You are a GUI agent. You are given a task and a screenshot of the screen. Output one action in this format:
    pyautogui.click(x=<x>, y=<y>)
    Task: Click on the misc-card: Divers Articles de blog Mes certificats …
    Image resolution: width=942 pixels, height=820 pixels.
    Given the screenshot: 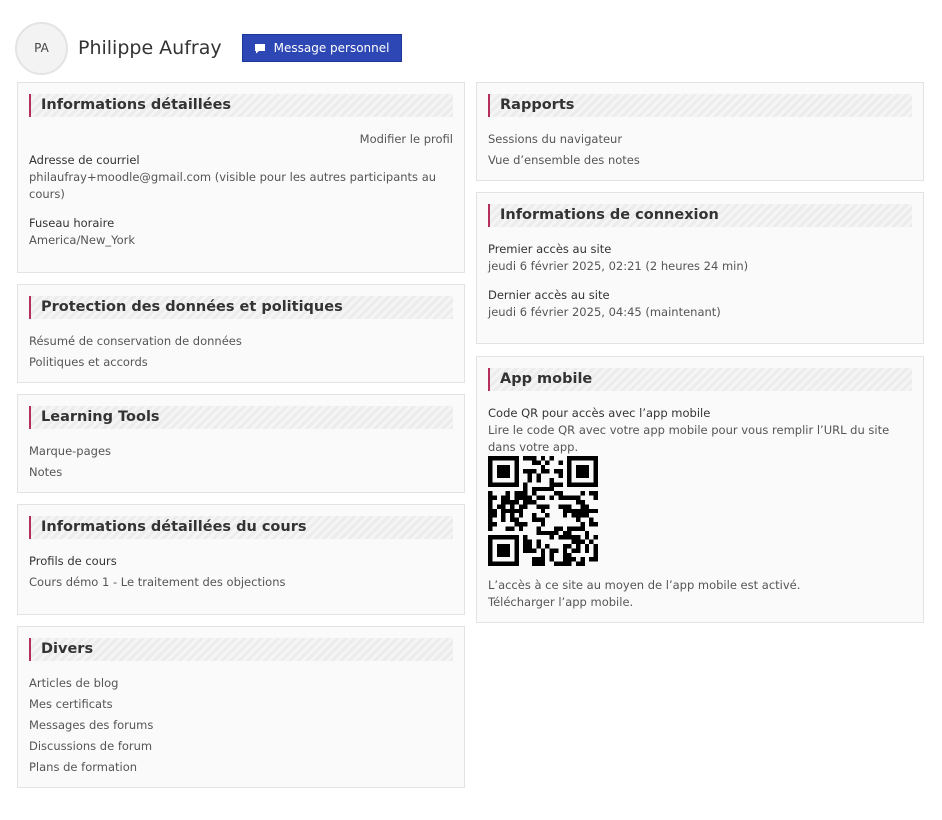 What is the action you would take?
    pyautogui.click(x=241, y=707)
    